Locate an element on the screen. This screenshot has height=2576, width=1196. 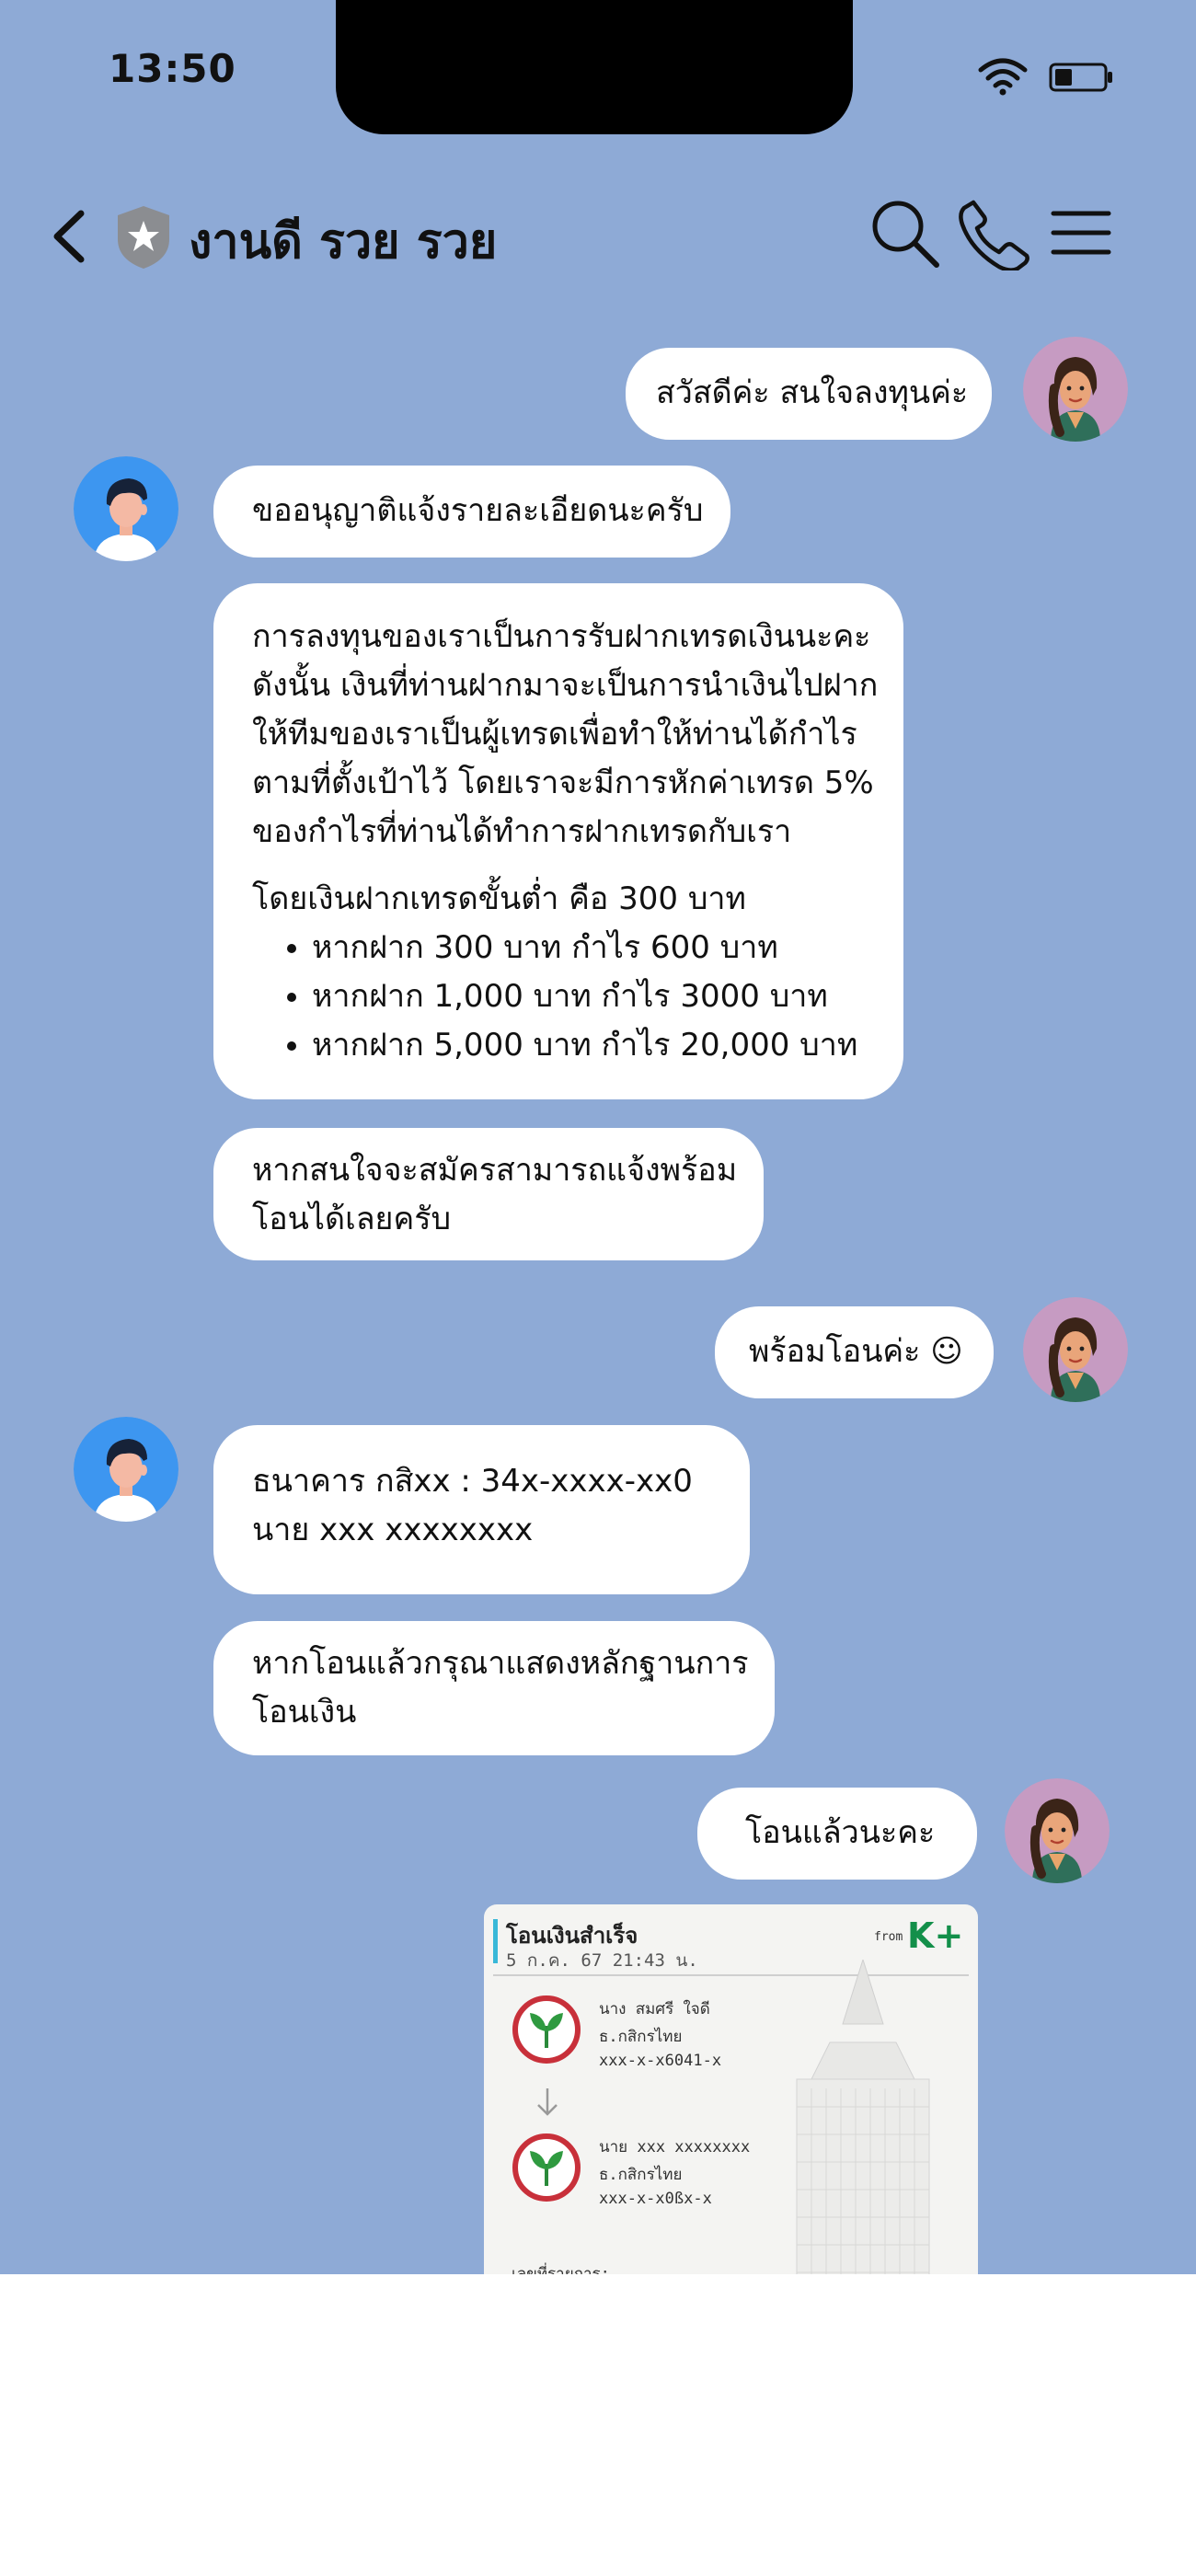
message-line: หากสนใจจะสมัครสามารถแจ้งพร้อม is located at coordinates (495, 1170).